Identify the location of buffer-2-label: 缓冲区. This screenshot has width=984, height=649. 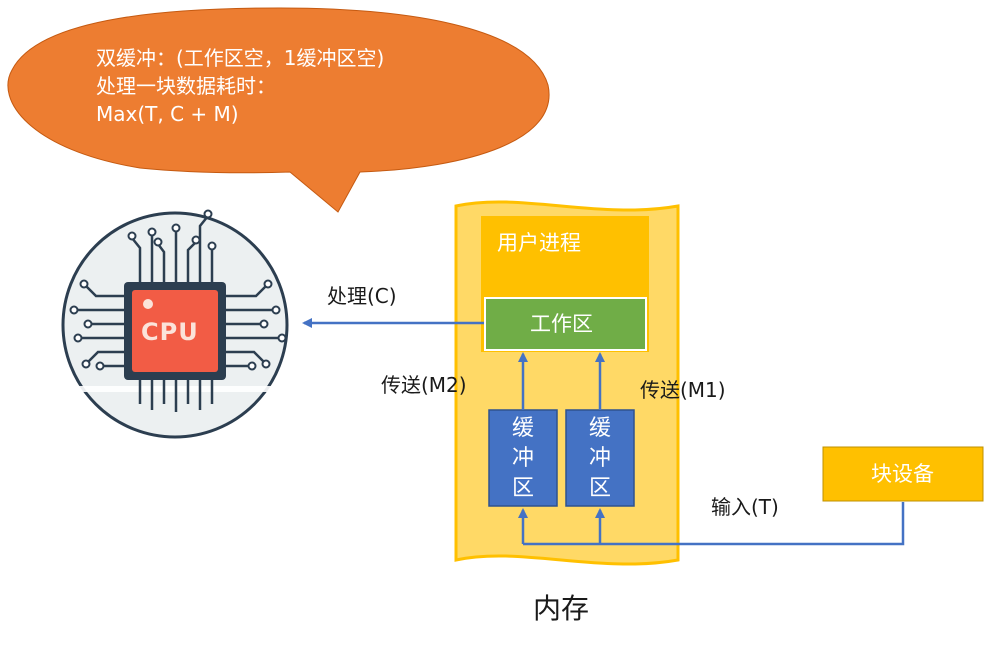
(600, 458).